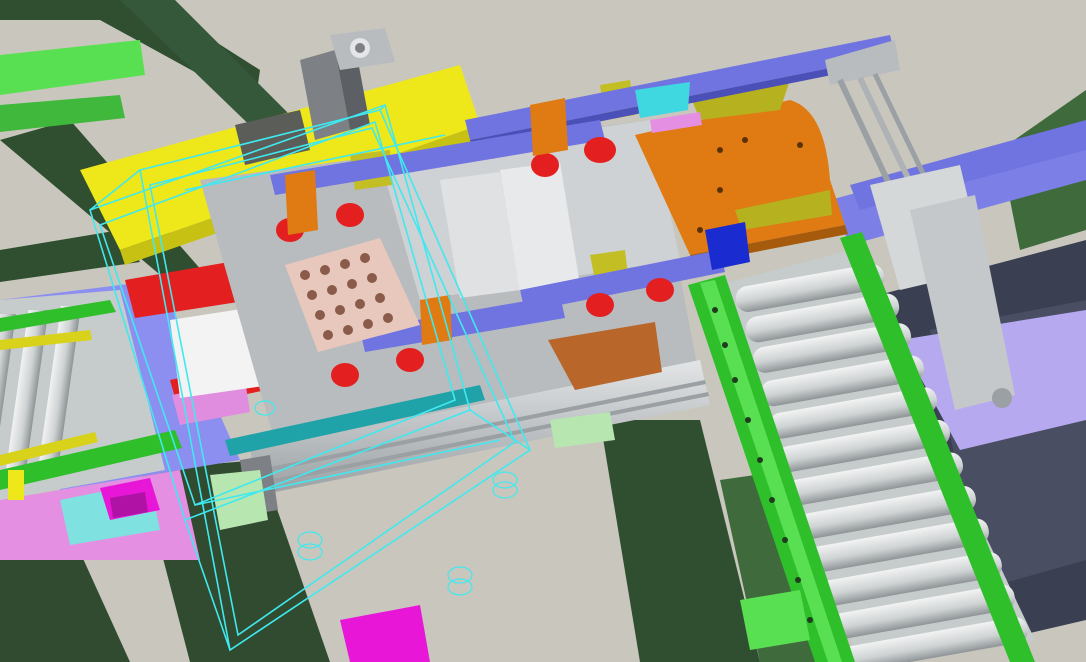 The height and width of the screenshot is (662, 1086). What do you see at coordinates (775, 620) in the screenshot?
I see `green-foot` at bounding box center [775, 620].